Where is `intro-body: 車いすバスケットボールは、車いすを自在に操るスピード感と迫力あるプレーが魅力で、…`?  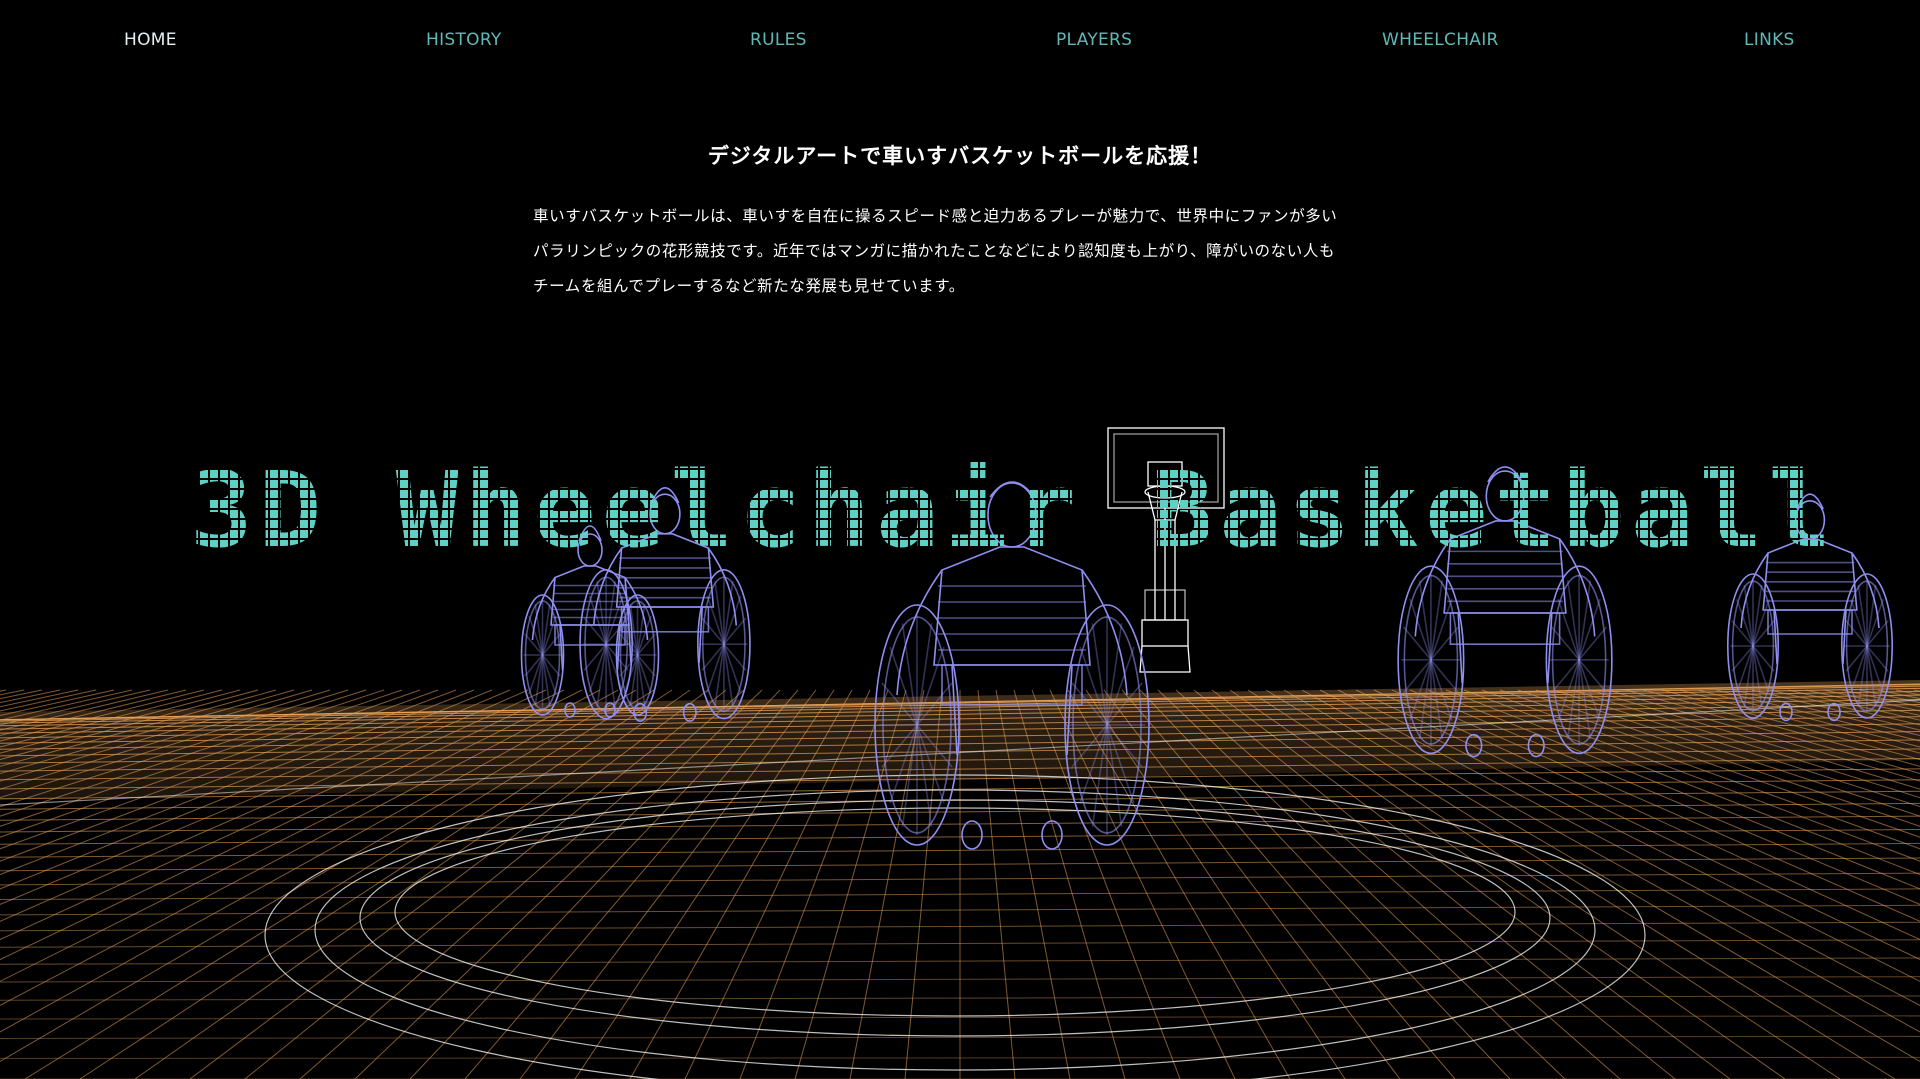 intro-body: 車いすバスケットボールは、車いすを自在に操るスピード感と迫力あるプレーが魅力で、… is located at coordinates (963, 251).